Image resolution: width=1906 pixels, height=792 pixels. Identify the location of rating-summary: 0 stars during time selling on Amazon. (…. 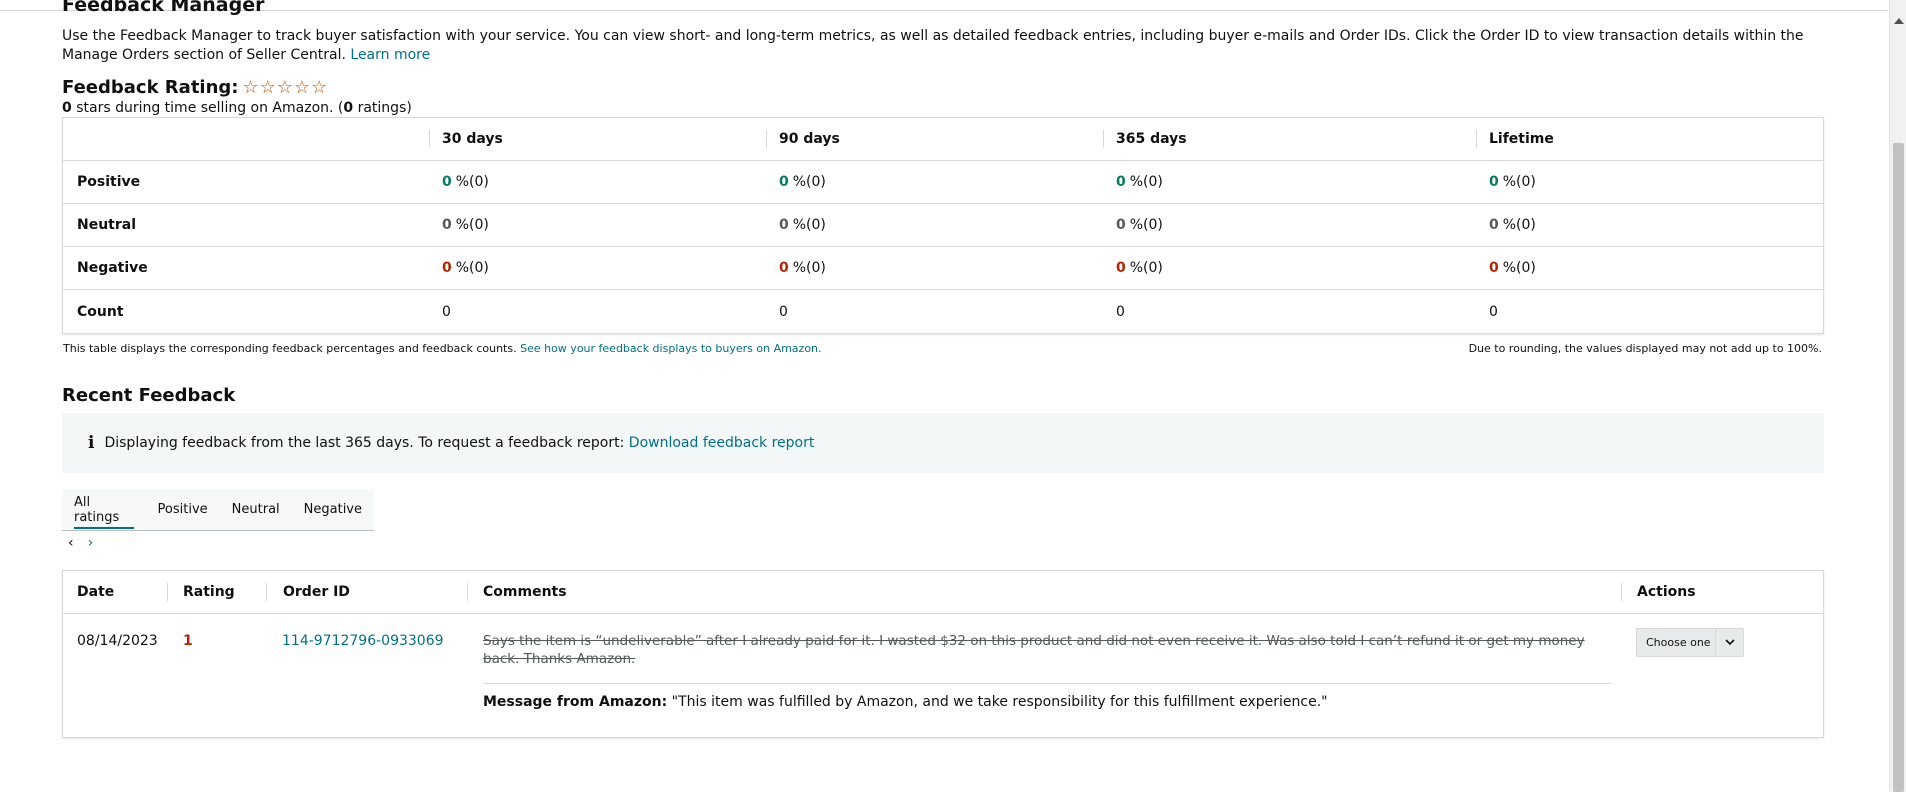
(237, 108).